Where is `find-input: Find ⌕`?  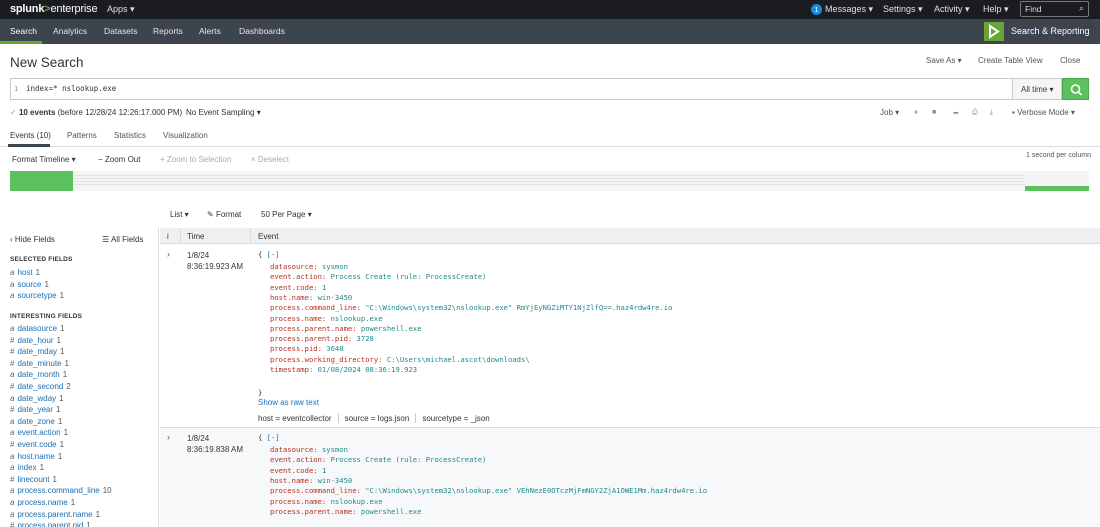
find-input: Find ⌕ is located at coordinates (1054, 9).